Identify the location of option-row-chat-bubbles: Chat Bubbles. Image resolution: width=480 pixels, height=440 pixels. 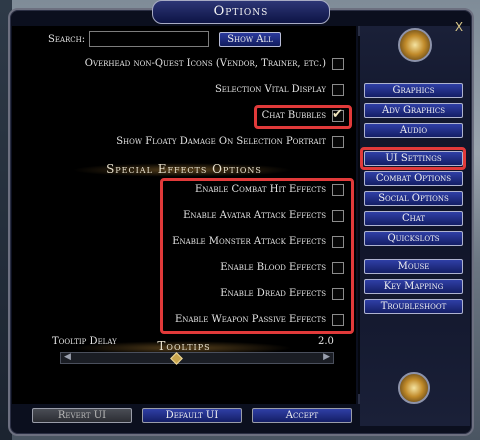
(302, 115).